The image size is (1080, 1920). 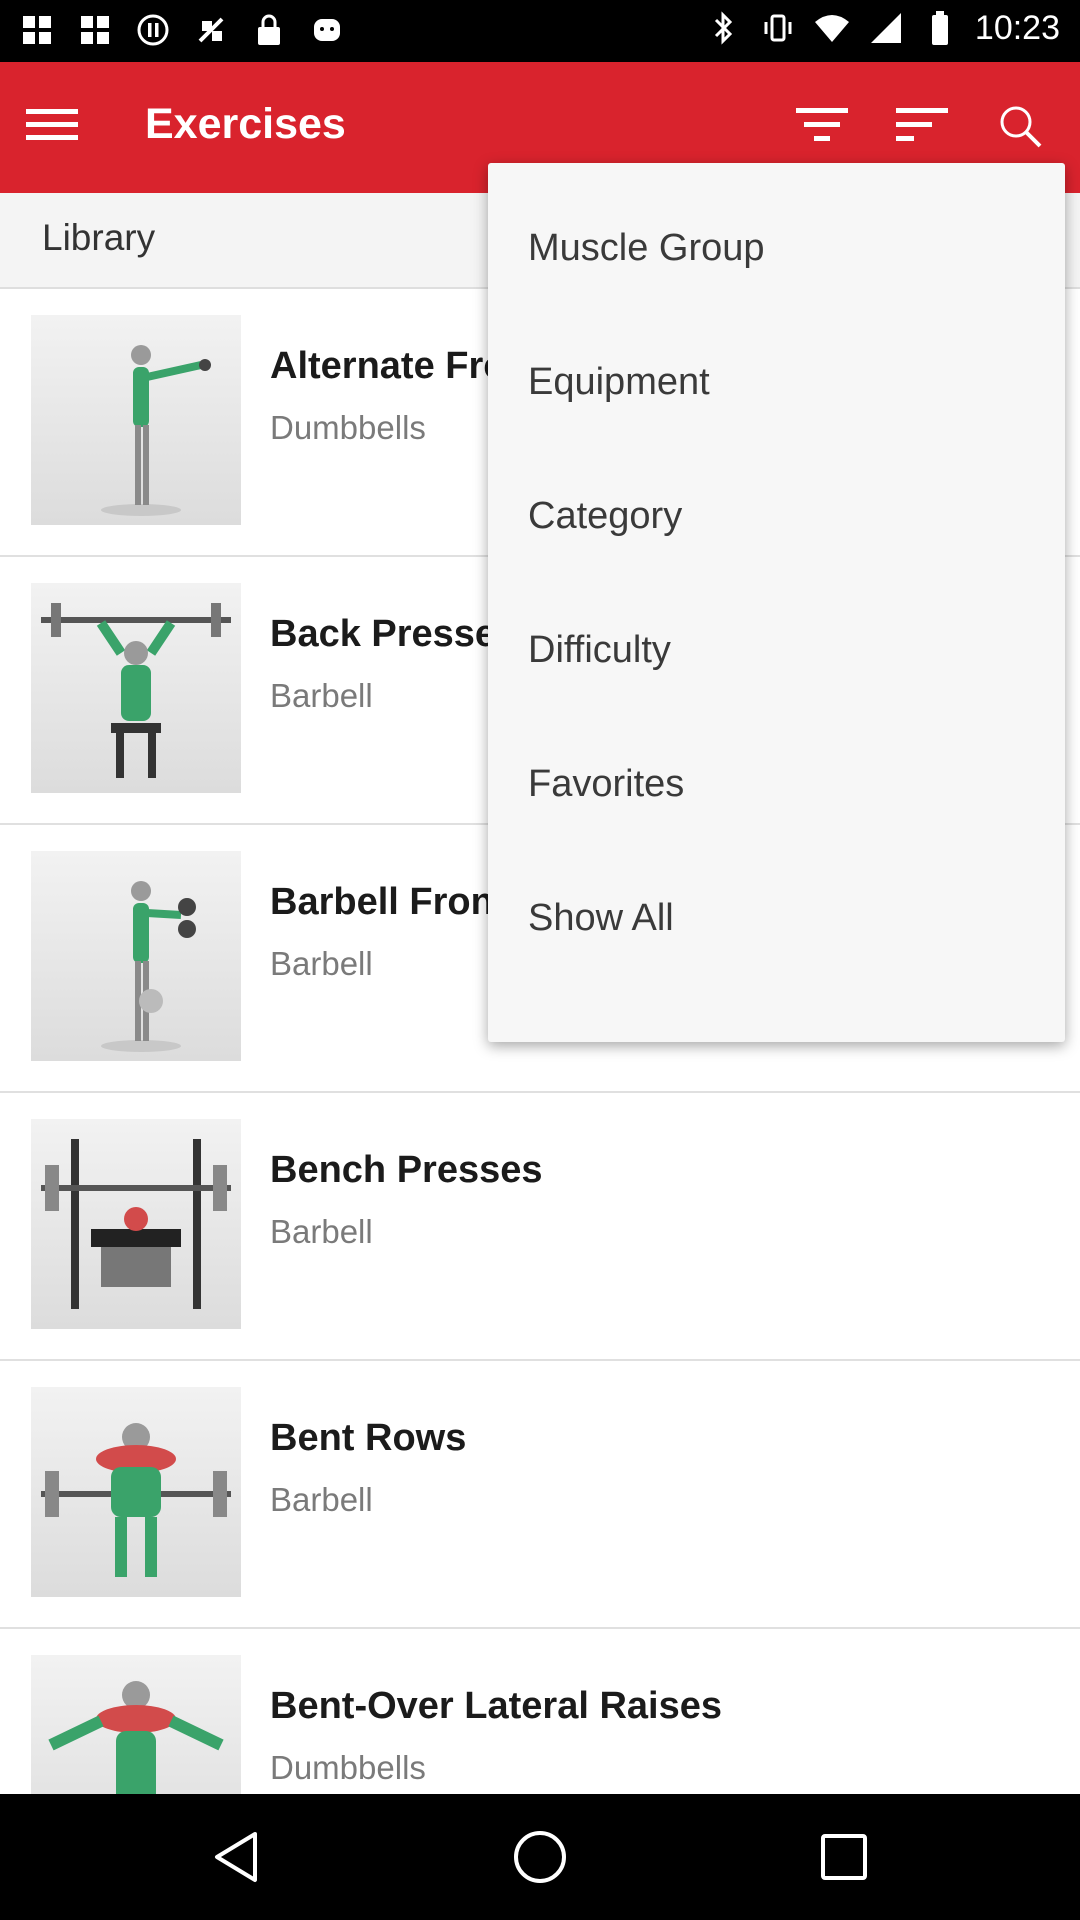 What do you see at coordinates (327, 30) in the screenshot?
I see `gamepad-icon` at bounding box center [327, 30].